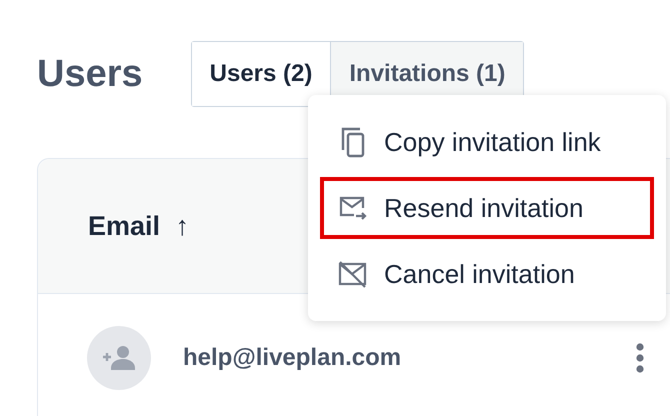 This screenshot has height=416, width=670. Describe the element at coordinates (487, 142) in the screenshot. I see `menu-item: Copy invitation link` at that location.